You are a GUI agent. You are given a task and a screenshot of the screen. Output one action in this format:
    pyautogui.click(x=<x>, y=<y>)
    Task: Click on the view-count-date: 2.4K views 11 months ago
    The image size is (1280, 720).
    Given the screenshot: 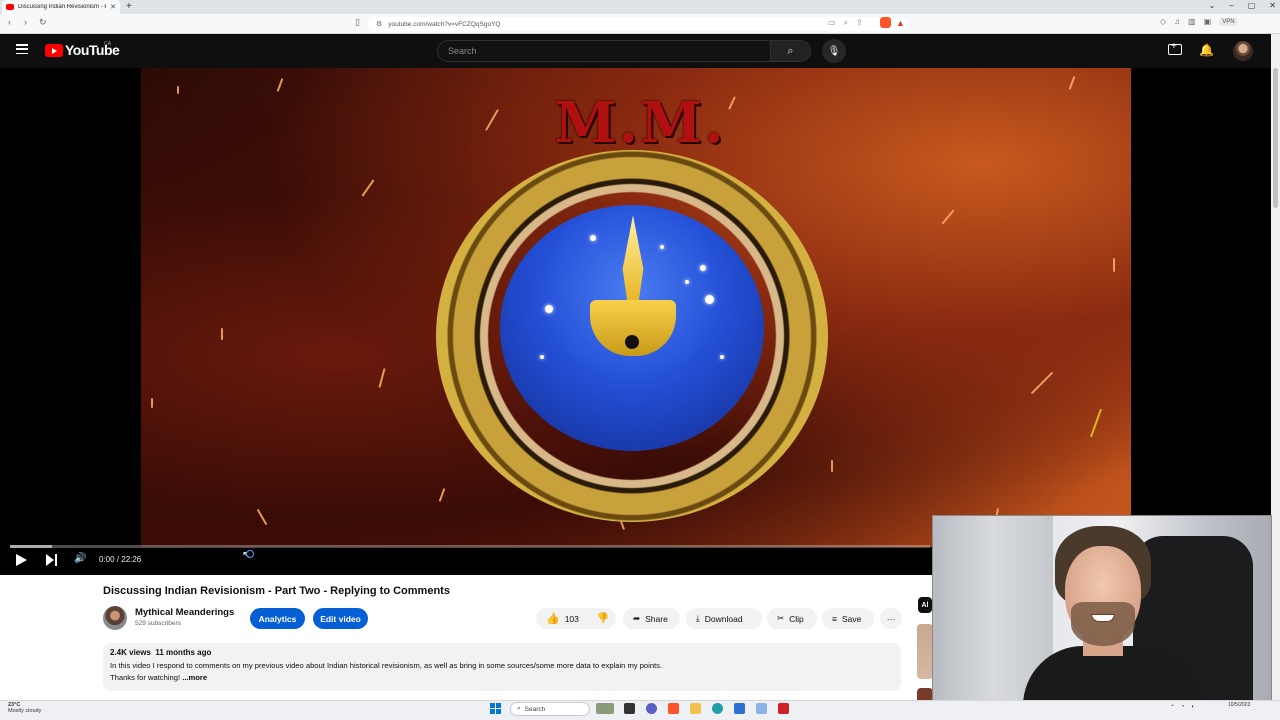 What is the action you would take?
    pyautogui.click(x=160, y=652)
    